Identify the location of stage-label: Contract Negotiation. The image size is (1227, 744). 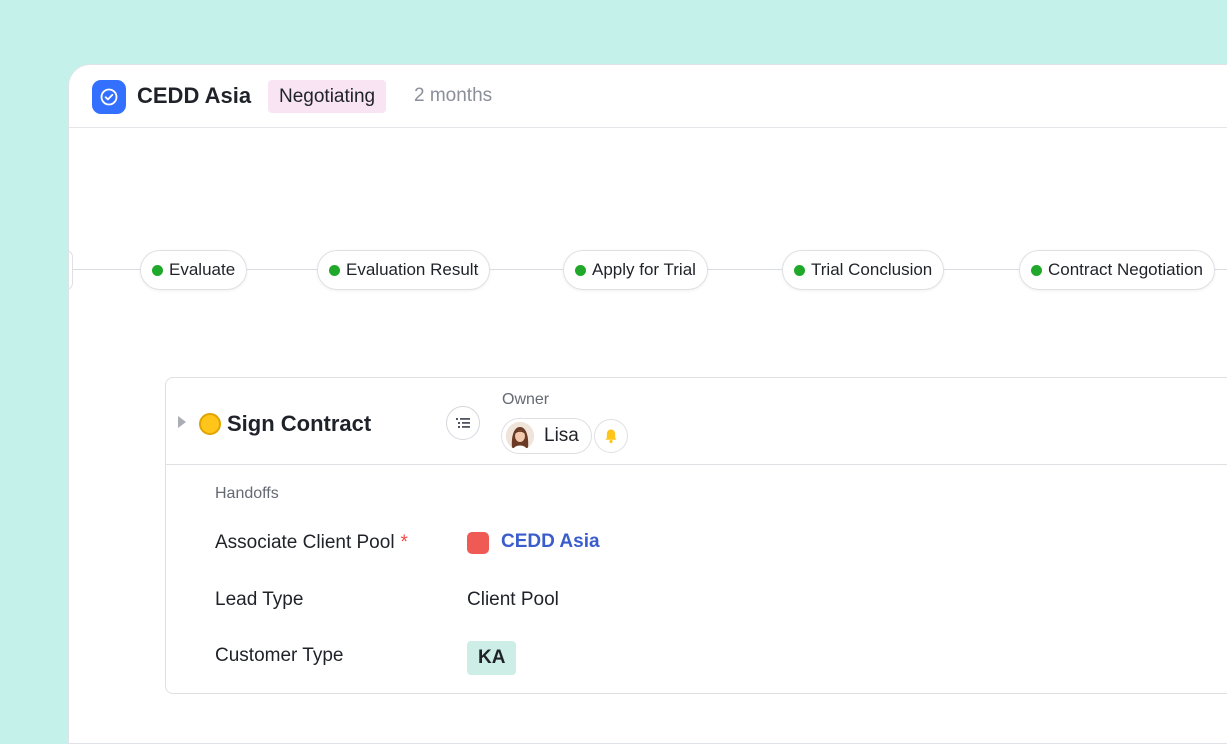
(1125, 269).